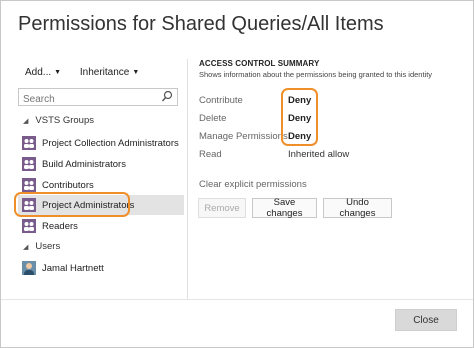 This screenshot has height=348, width=474. Describe the element at coordinates (259, 63) in the screenshot. I see `access-summary-title: ACCESS CONTROL SUMMARY` at that location.